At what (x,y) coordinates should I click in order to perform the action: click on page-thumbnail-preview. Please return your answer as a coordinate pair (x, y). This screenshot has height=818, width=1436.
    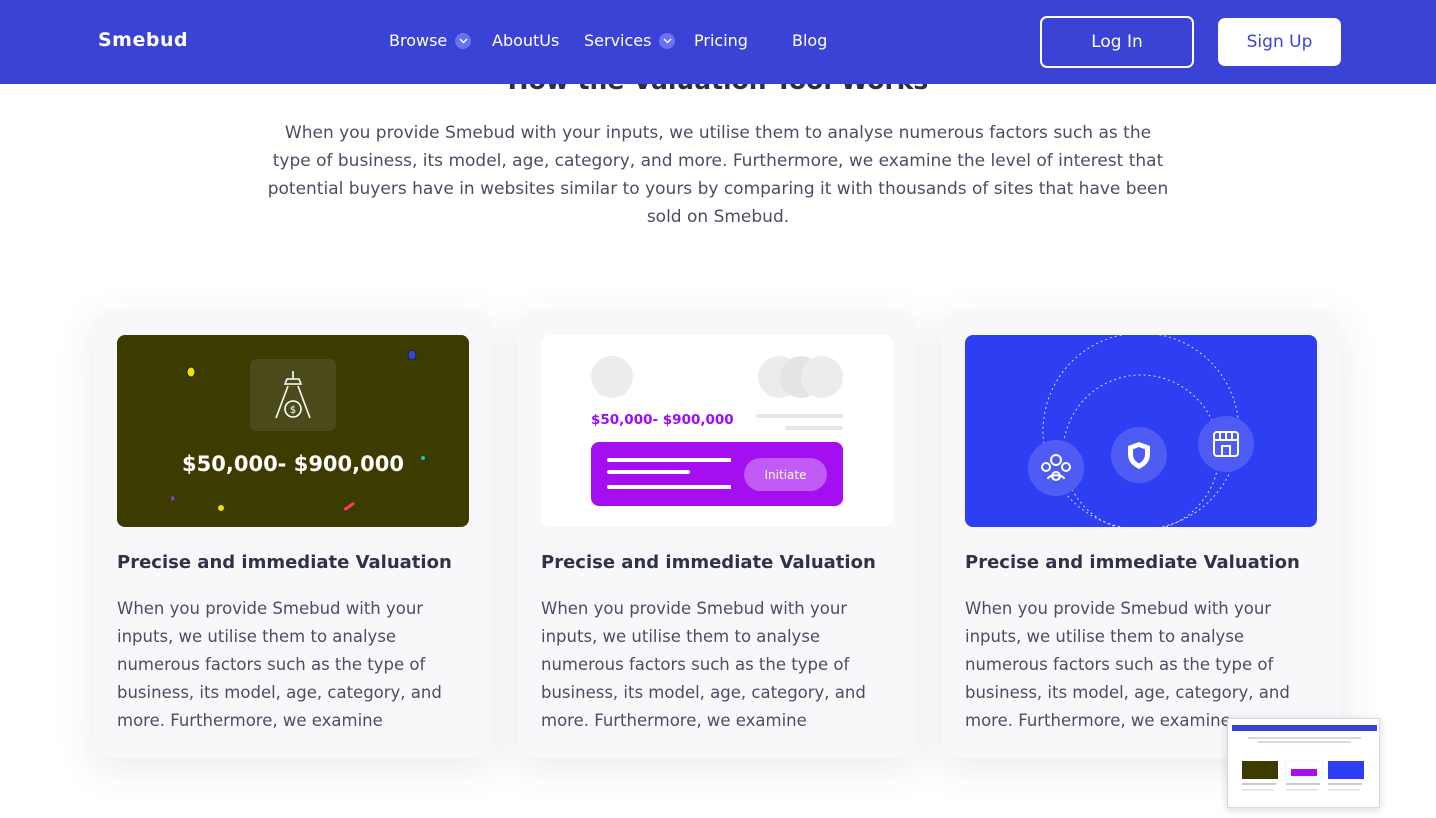
    Looking at the image, I should click on (1303, 763).